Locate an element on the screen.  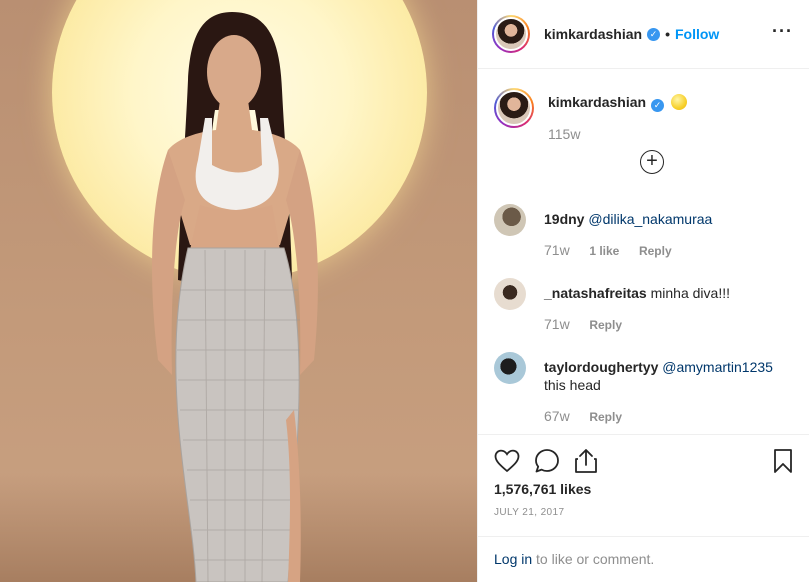
heart-icon is located at coordinates (507, 461).